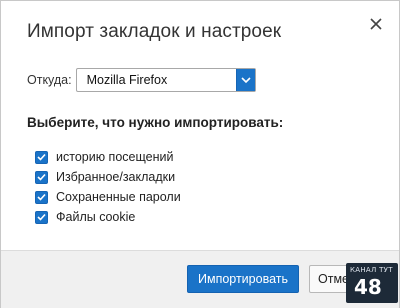 The image size is (400, 308). Describe the element at coordinates (243, 279) in the screenshot. I see `import-button: Импортировать` at that location.